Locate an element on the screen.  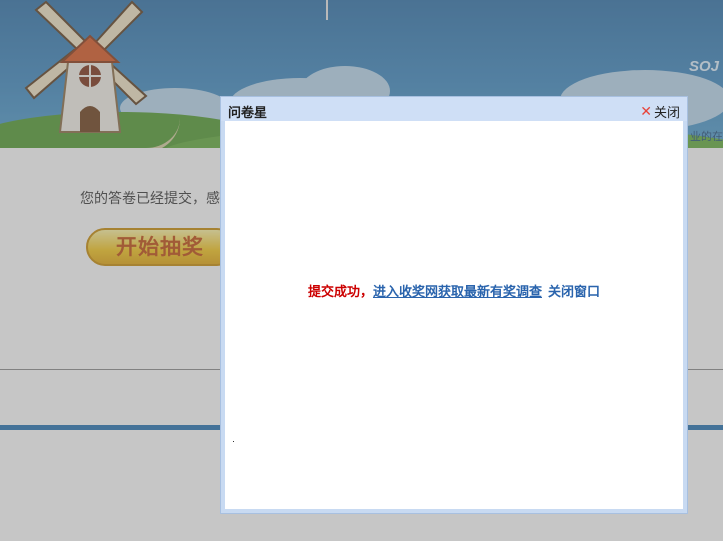
close-window-link: 关闭窗口 is located at coordinates (574, 292).